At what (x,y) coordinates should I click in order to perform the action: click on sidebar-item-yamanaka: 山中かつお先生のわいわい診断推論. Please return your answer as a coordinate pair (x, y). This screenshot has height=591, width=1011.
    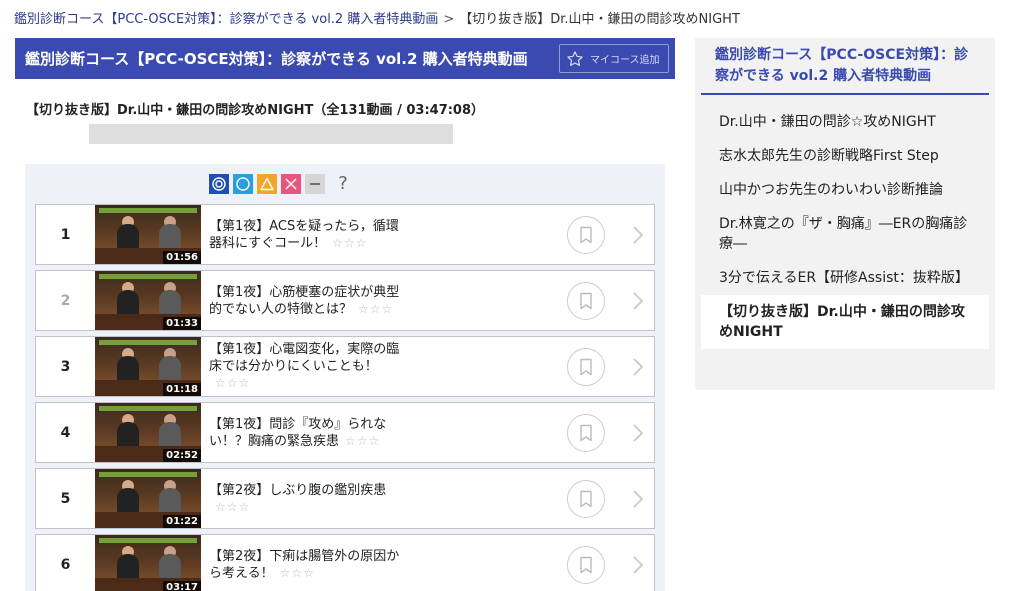
    Looking at the image, I should click on (845, 190).